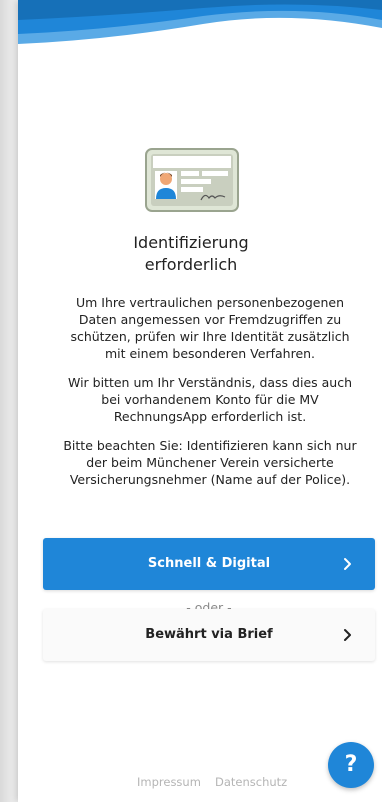  Describe the element at coordinates (191, 264) in the screenshot. I see `page-title-line: erforderlich` at that location.